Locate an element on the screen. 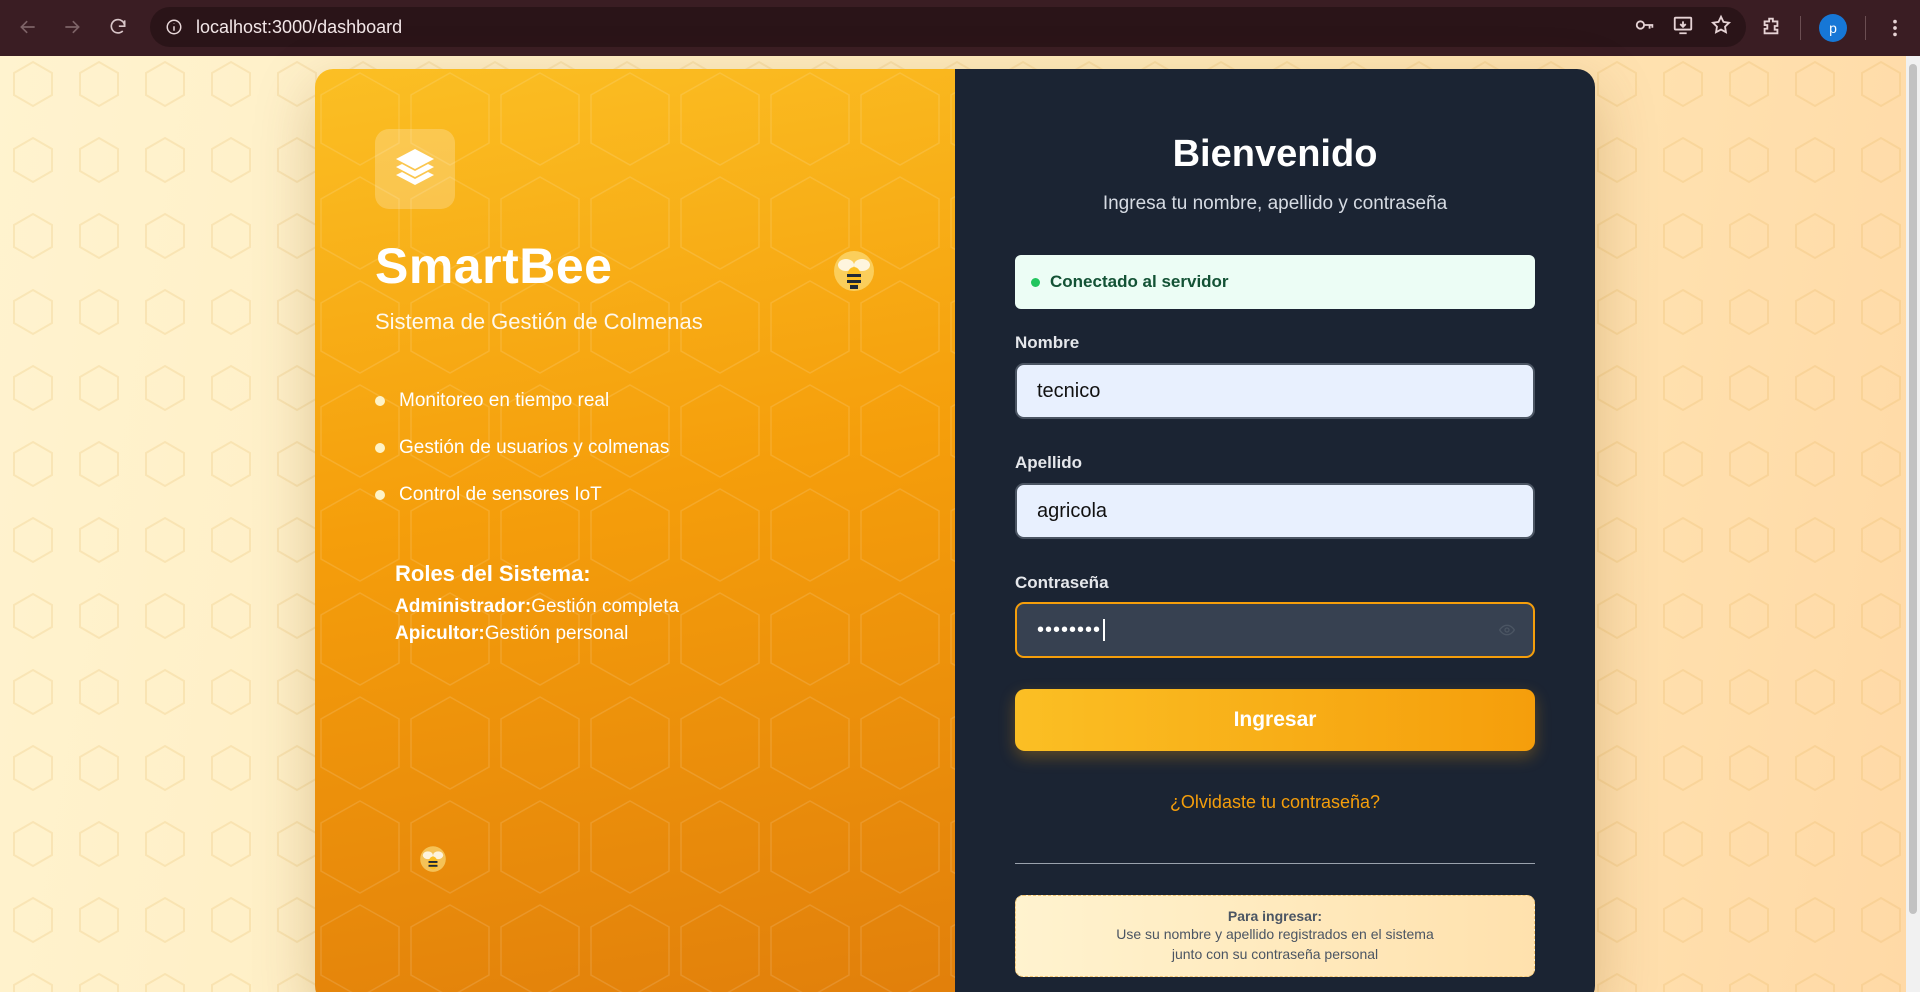  show-password-icon is located at coordinates (1507, 630).